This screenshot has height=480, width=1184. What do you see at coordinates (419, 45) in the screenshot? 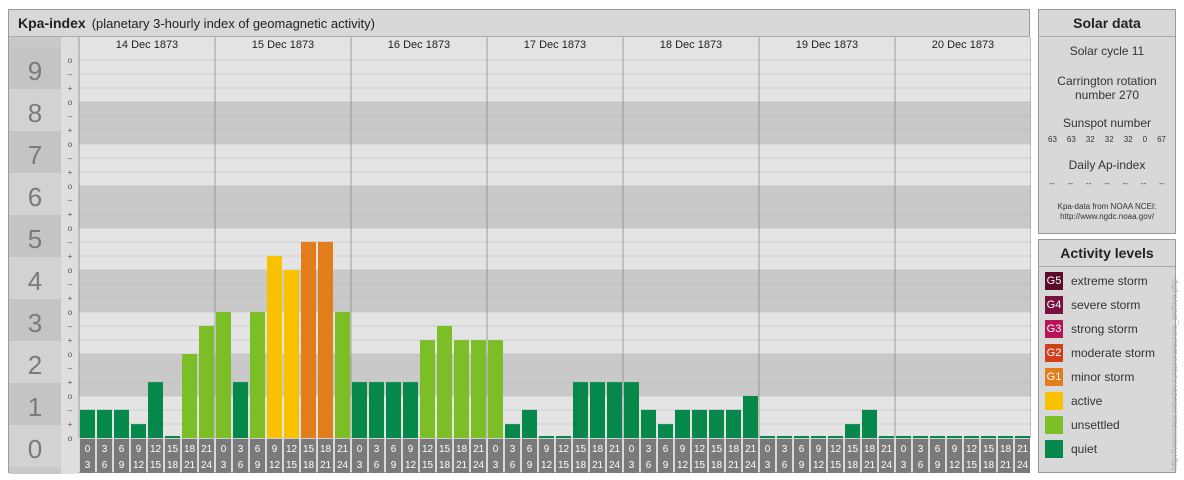
I see `date-label: 16 Dec 1873` at bounding box center [419, 45].